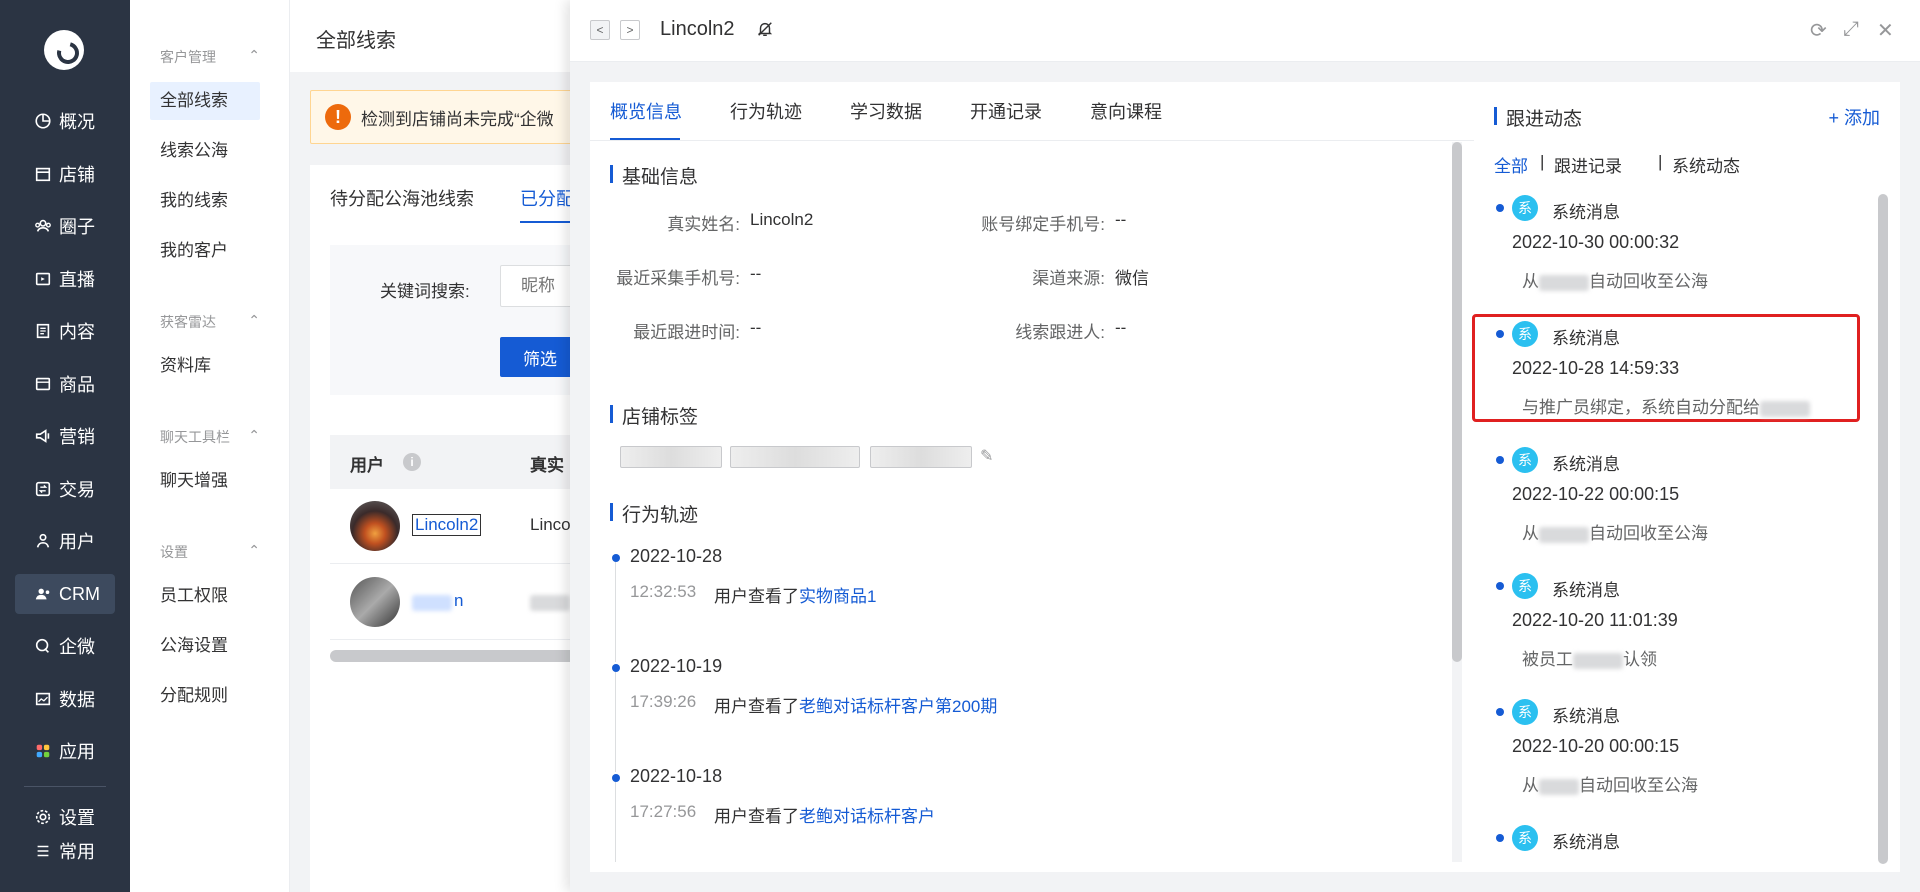 The width and height of the screenshot is (1920, 892). I want to click on nav-item-marketing: 营销, so click(65, 436).